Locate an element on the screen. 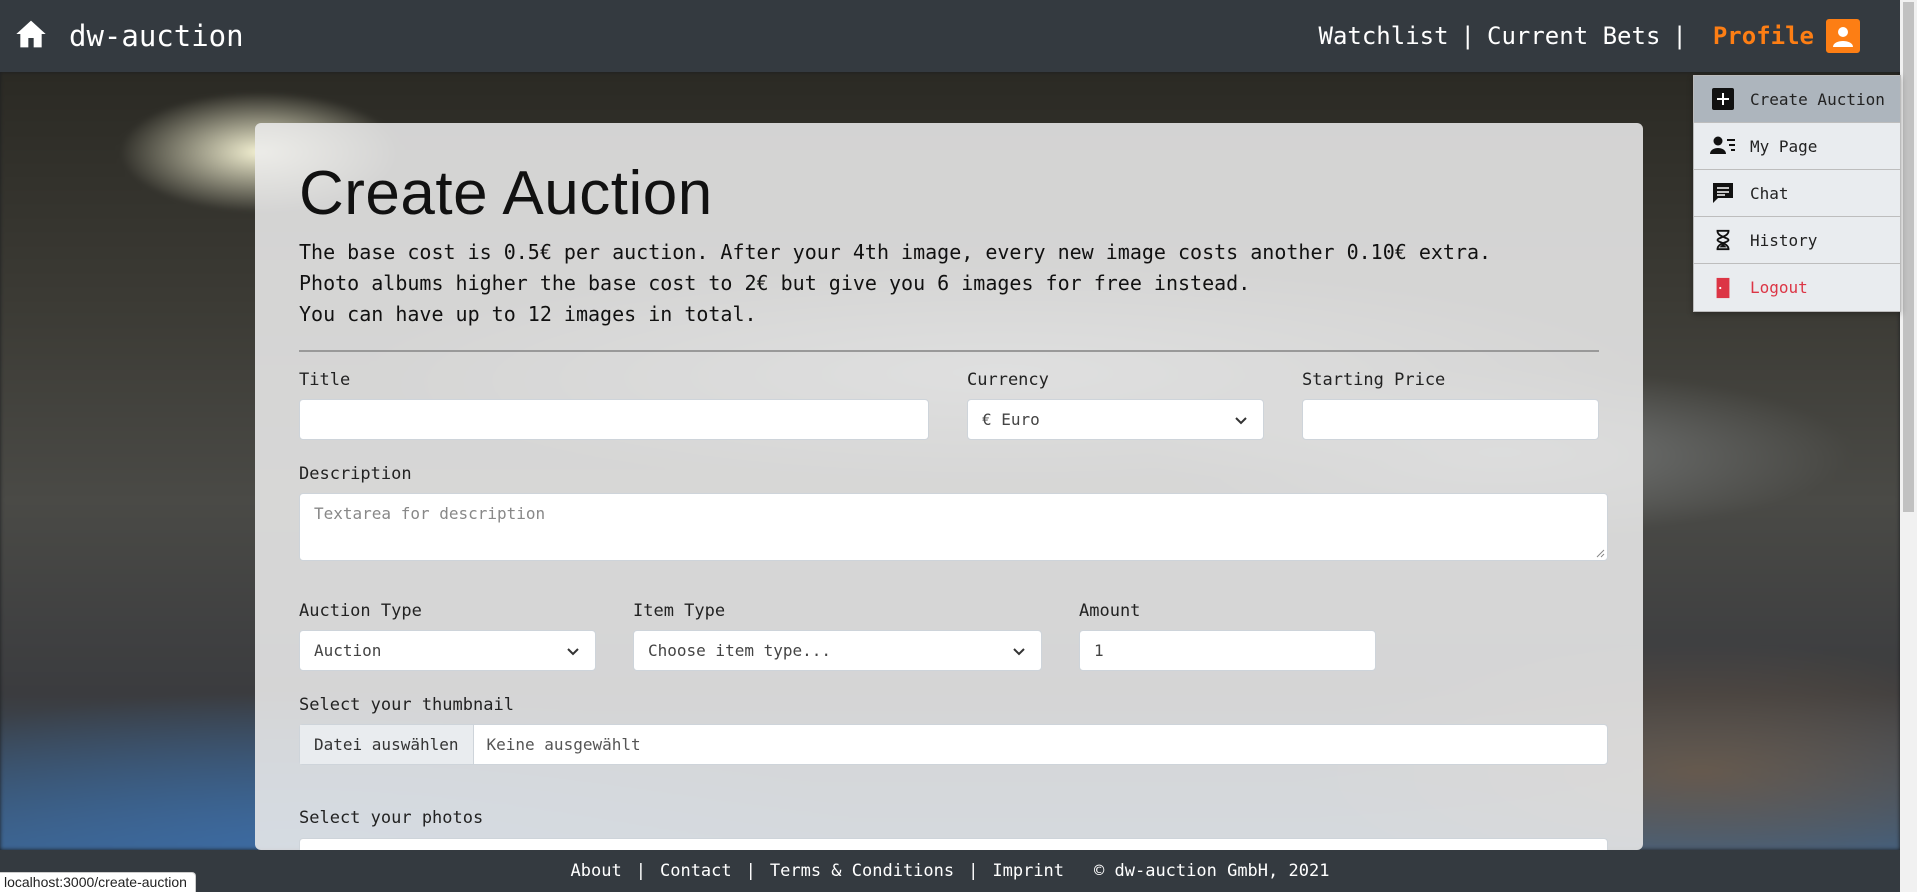 This screenshot has width=1917, height=892. menu-history: History is located at coordinates (1797, 240).